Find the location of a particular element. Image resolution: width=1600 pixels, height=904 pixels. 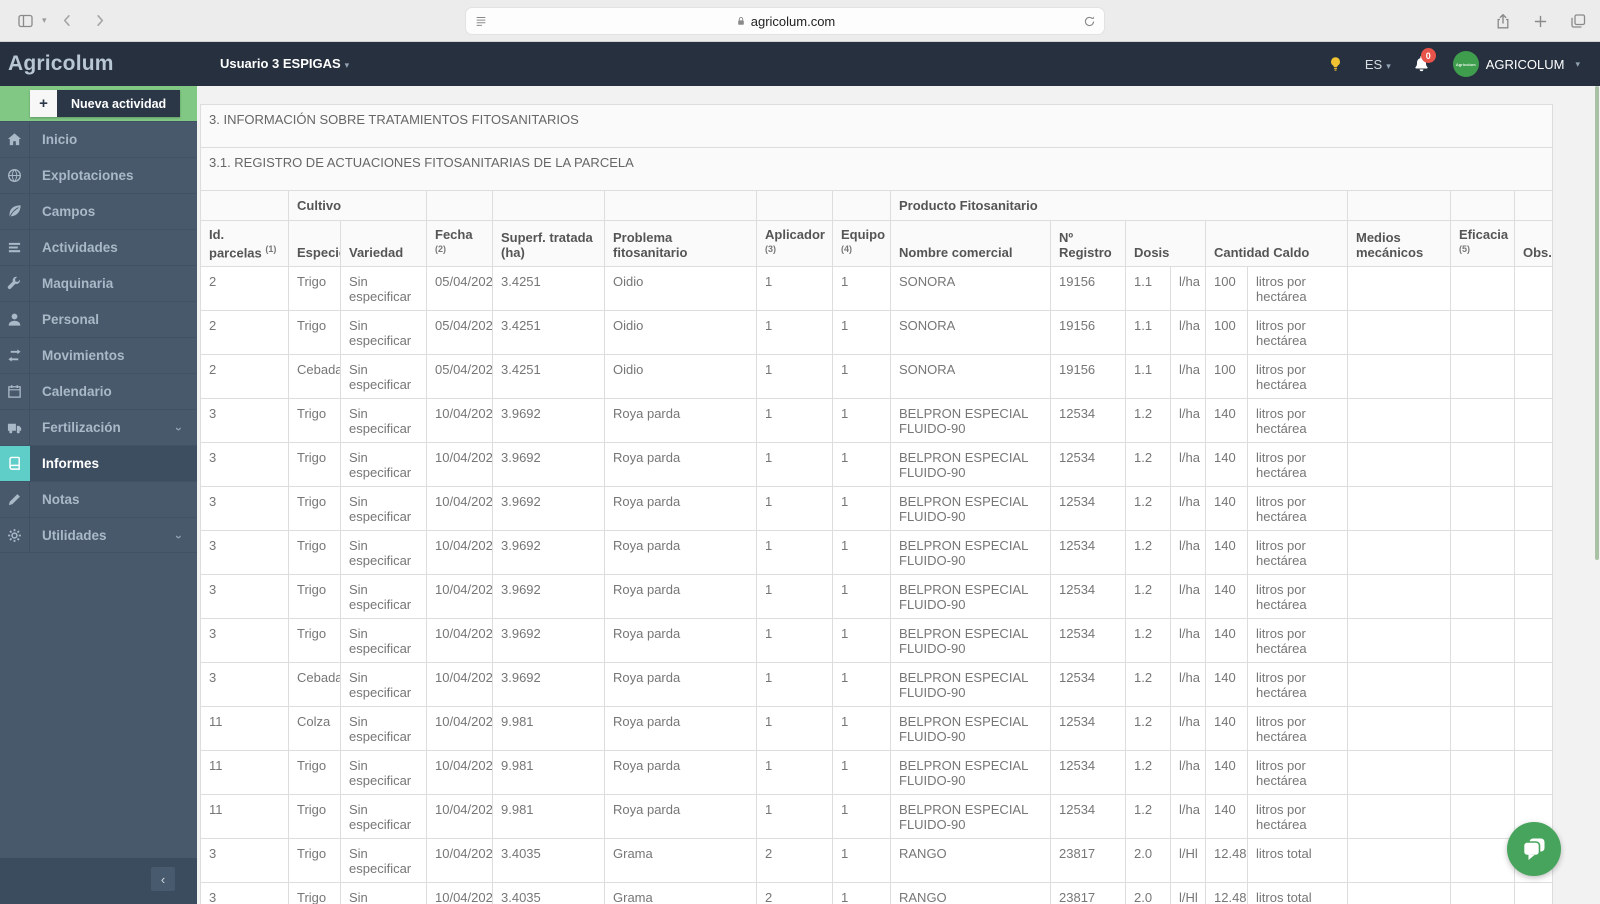

account-dropdown: Agricolum AGRICOLUM ▾ is located at coordinates (1516, 64).